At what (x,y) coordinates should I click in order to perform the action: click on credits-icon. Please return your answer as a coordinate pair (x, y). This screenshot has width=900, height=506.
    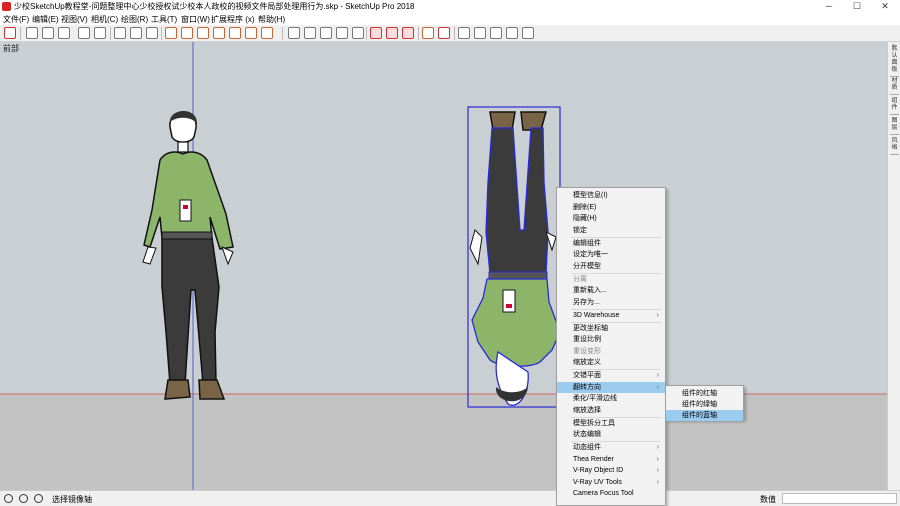
    Looking at the image, I should click on (23, 498).